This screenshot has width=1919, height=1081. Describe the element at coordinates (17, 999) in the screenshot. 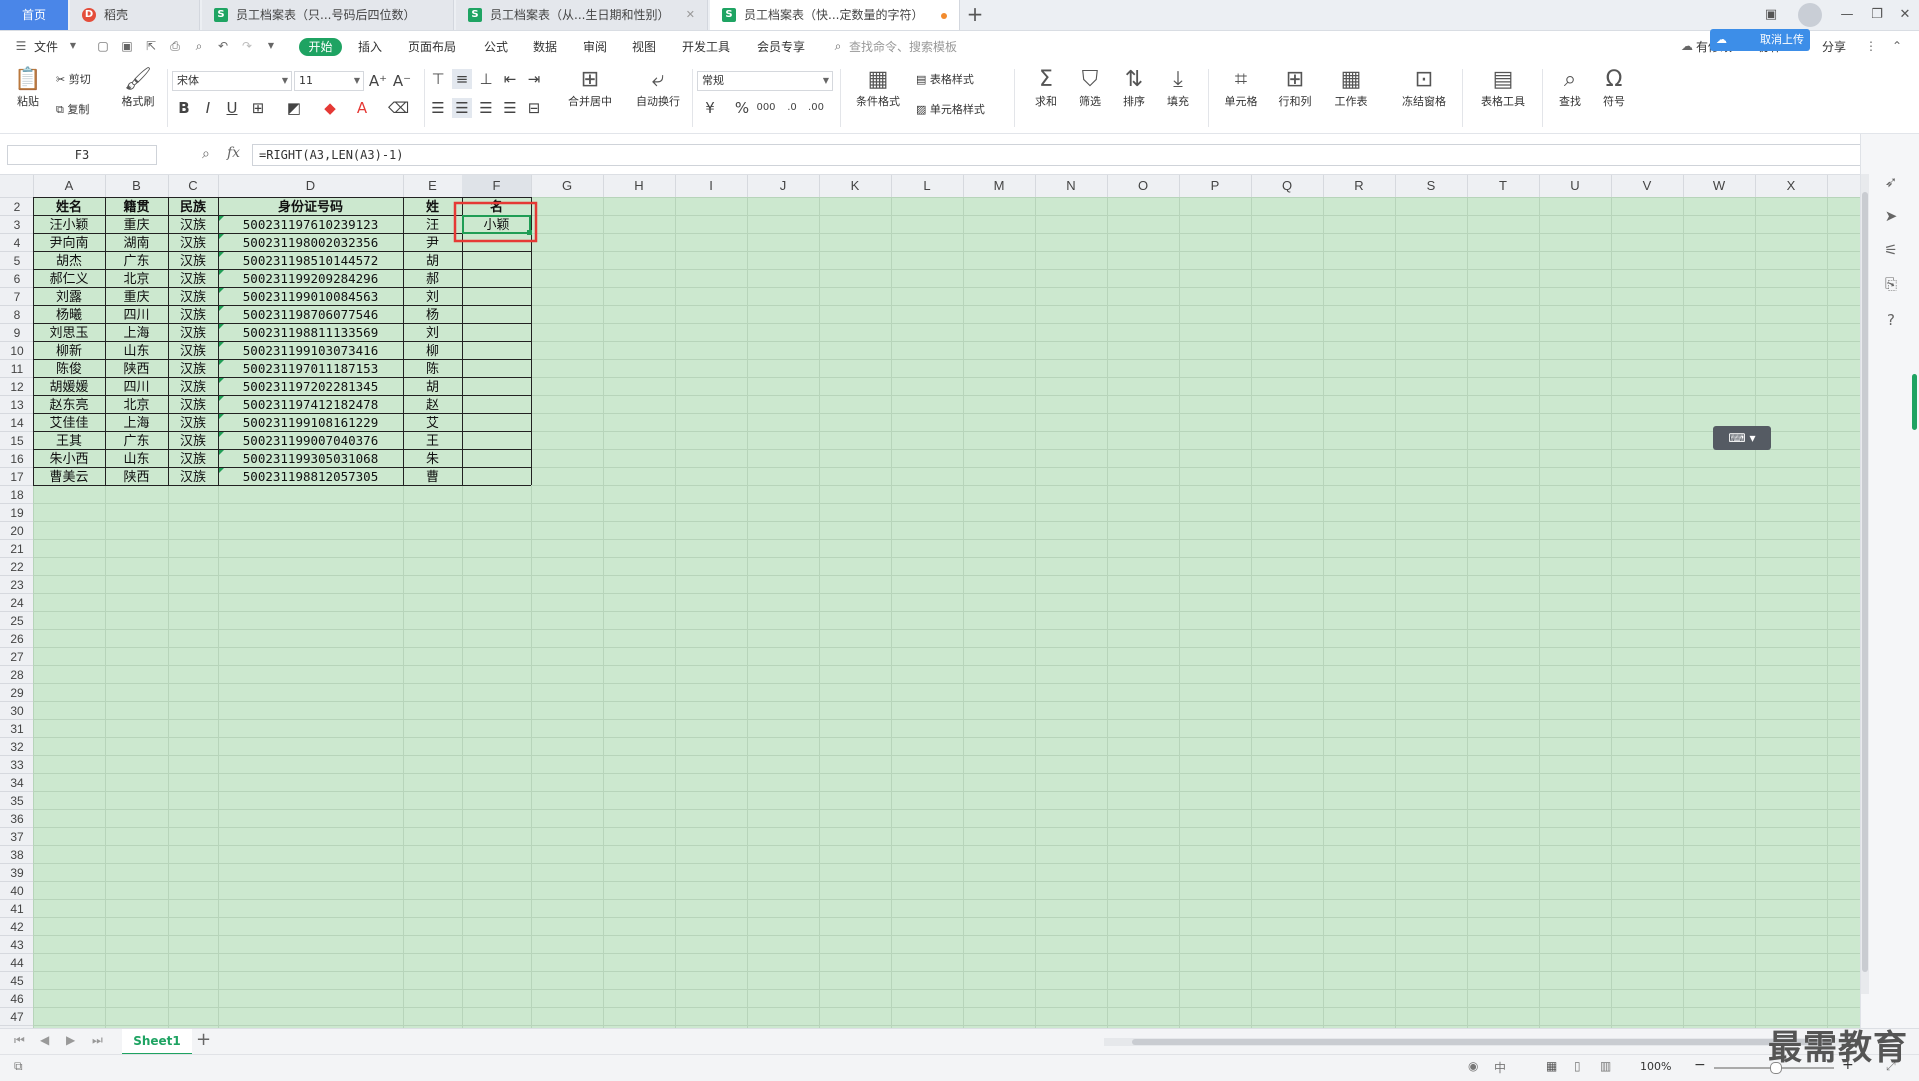

I see `row-header: 46` at that location.